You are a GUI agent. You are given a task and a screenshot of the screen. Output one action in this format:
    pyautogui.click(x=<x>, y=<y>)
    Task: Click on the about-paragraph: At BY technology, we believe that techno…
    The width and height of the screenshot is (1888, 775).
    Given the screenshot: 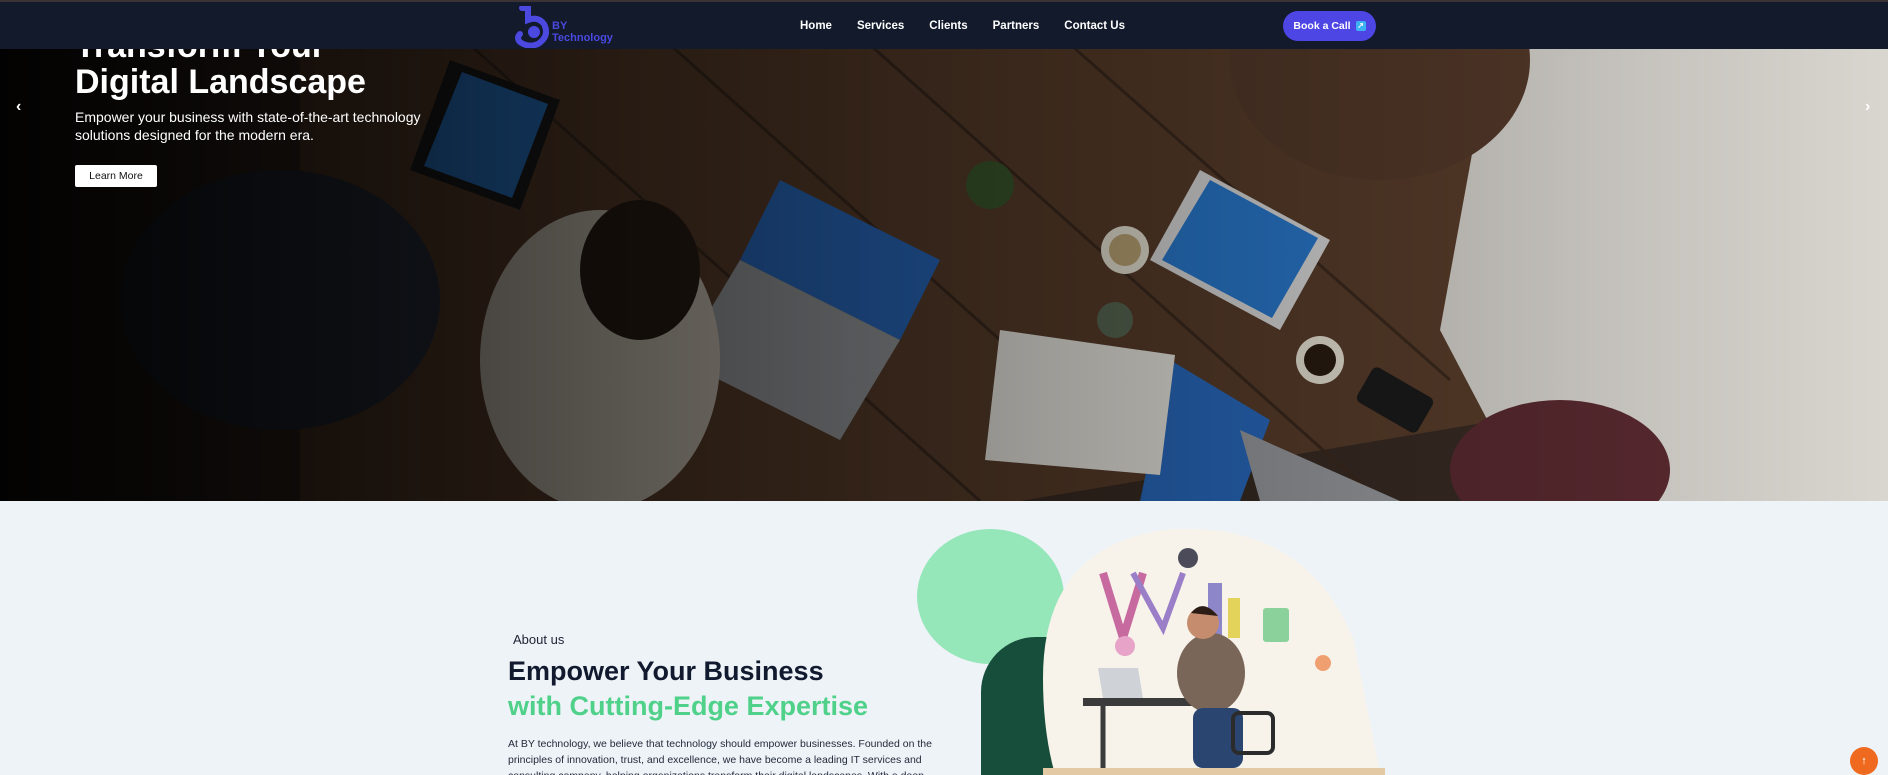 What is the action you would take?
    pyautogui.click(x=720, y=756)
    